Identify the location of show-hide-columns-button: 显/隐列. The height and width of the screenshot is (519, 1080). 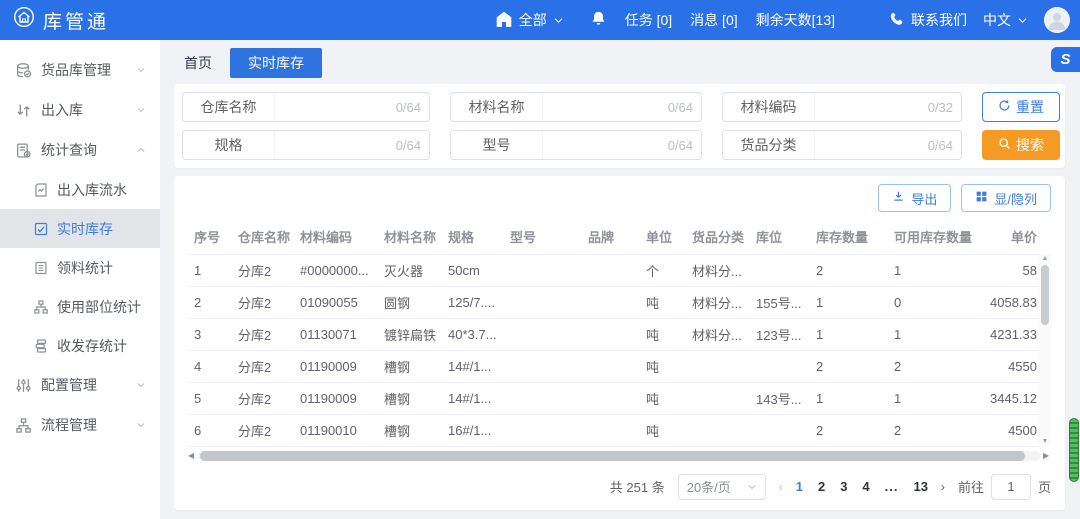
(1006, 198).